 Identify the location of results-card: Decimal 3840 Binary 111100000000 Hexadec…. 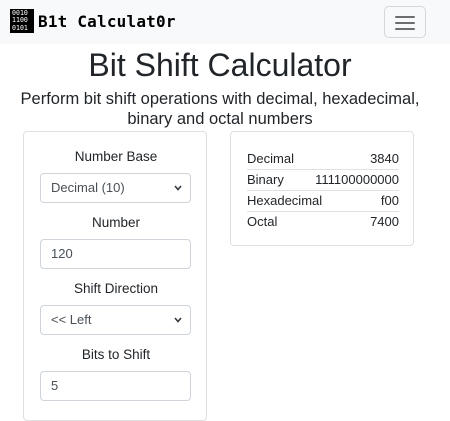
(322, 188).